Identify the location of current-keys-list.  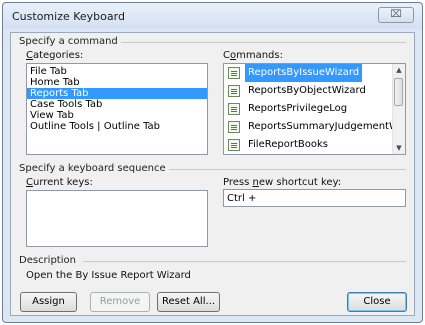
(117, 218).